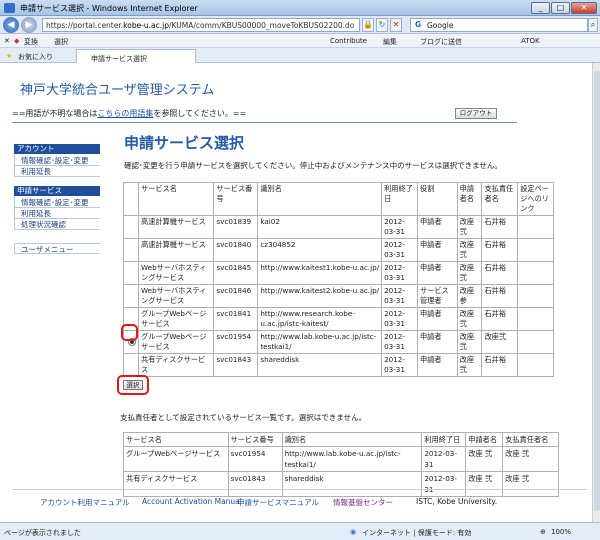 This screenshot has height=540, width=600. I want to click on cell-identifier: cz304852, so click(320, 250).